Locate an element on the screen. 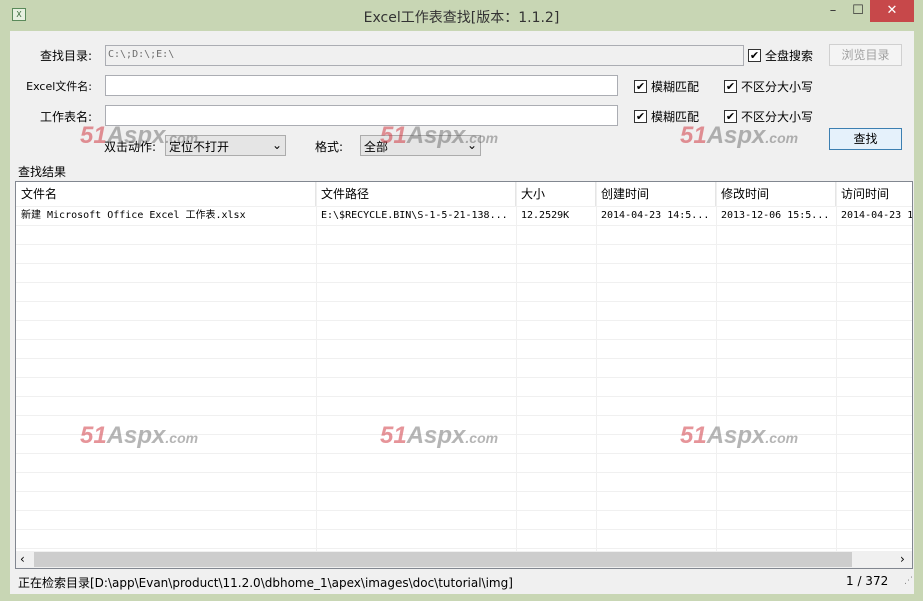 This screenshot has width=923, height=601. fuzzy-label: 模糊匹配 is located at coordinates (675, 87).